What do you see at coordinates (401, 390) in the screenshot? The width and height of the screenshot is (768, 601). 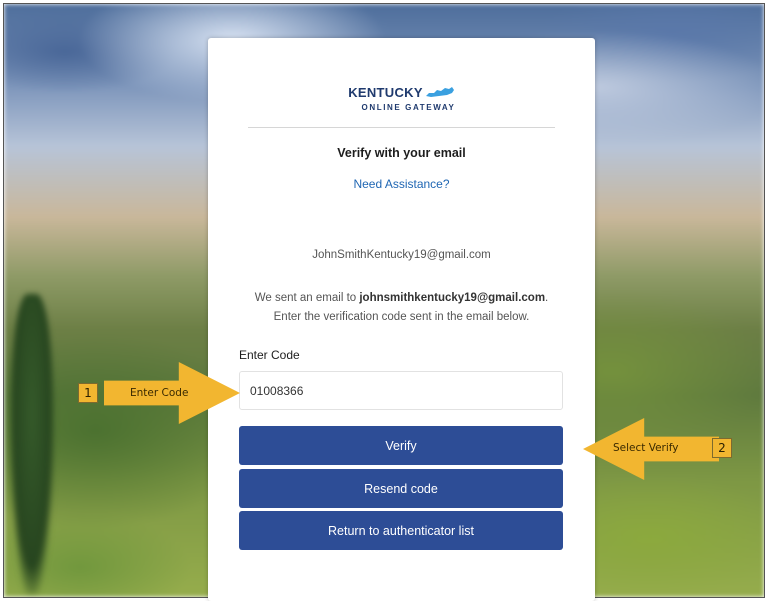 I see `verification-code-input` at bounding box center [401, 390].